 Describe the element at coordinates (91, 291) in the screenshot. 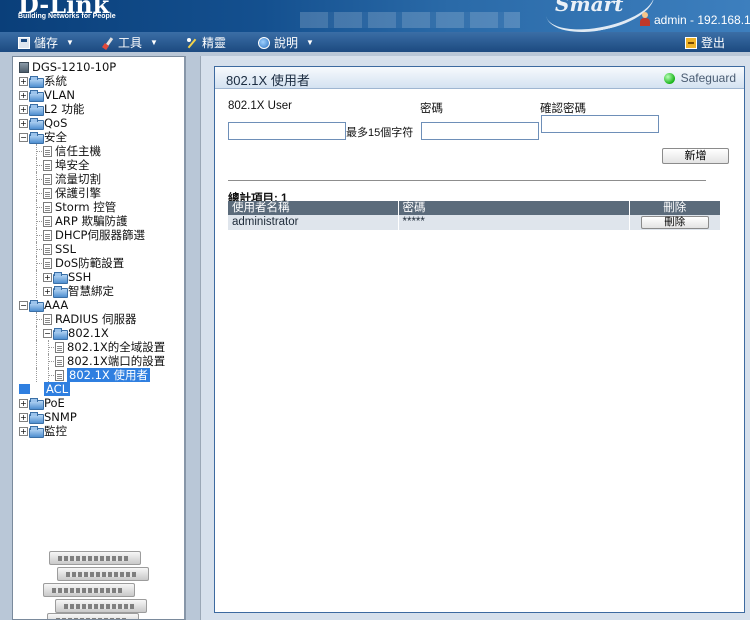

I see `tree-item-label: 智慧綁定` at that location.